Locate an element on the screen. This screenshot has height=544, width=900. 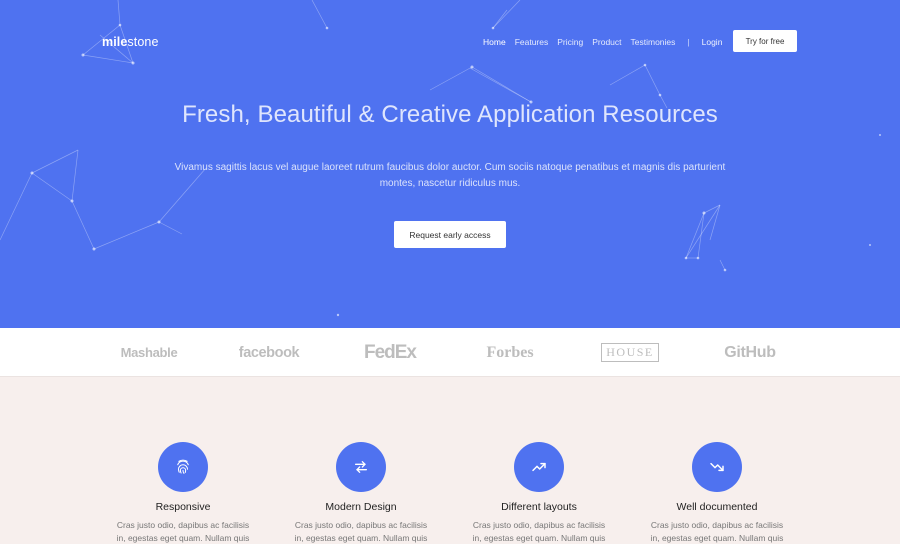
house-logo: HOUSE is located at coordinates (630, 352).